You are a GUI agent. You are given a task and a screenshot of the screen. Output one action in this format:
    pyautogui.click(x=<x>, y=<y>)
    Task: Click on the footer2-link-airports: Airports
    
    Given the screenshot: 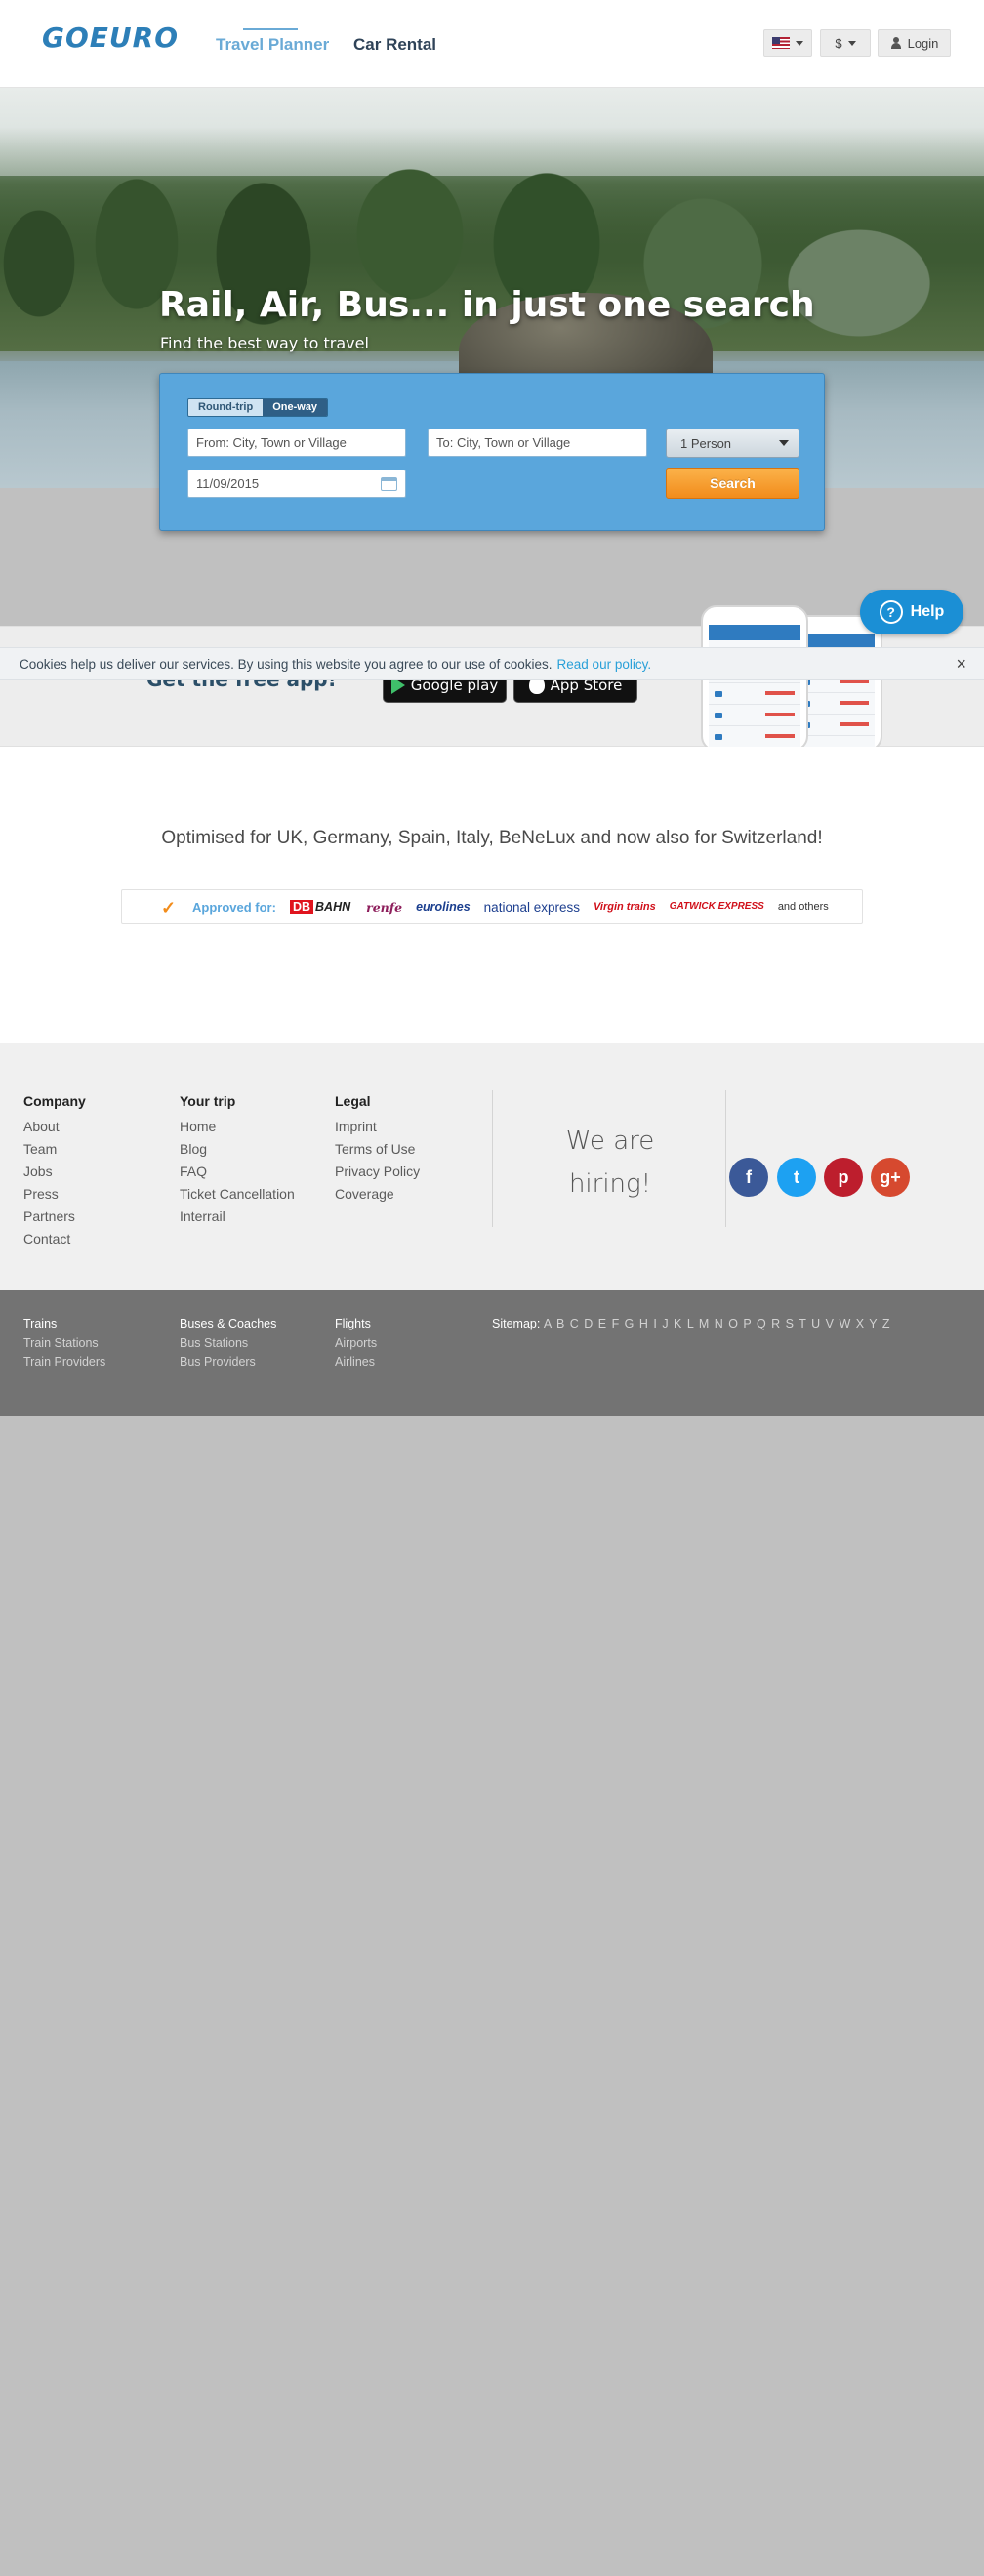 What is the action you would take?
    pyautogui.click(x=356, y=1343)
    